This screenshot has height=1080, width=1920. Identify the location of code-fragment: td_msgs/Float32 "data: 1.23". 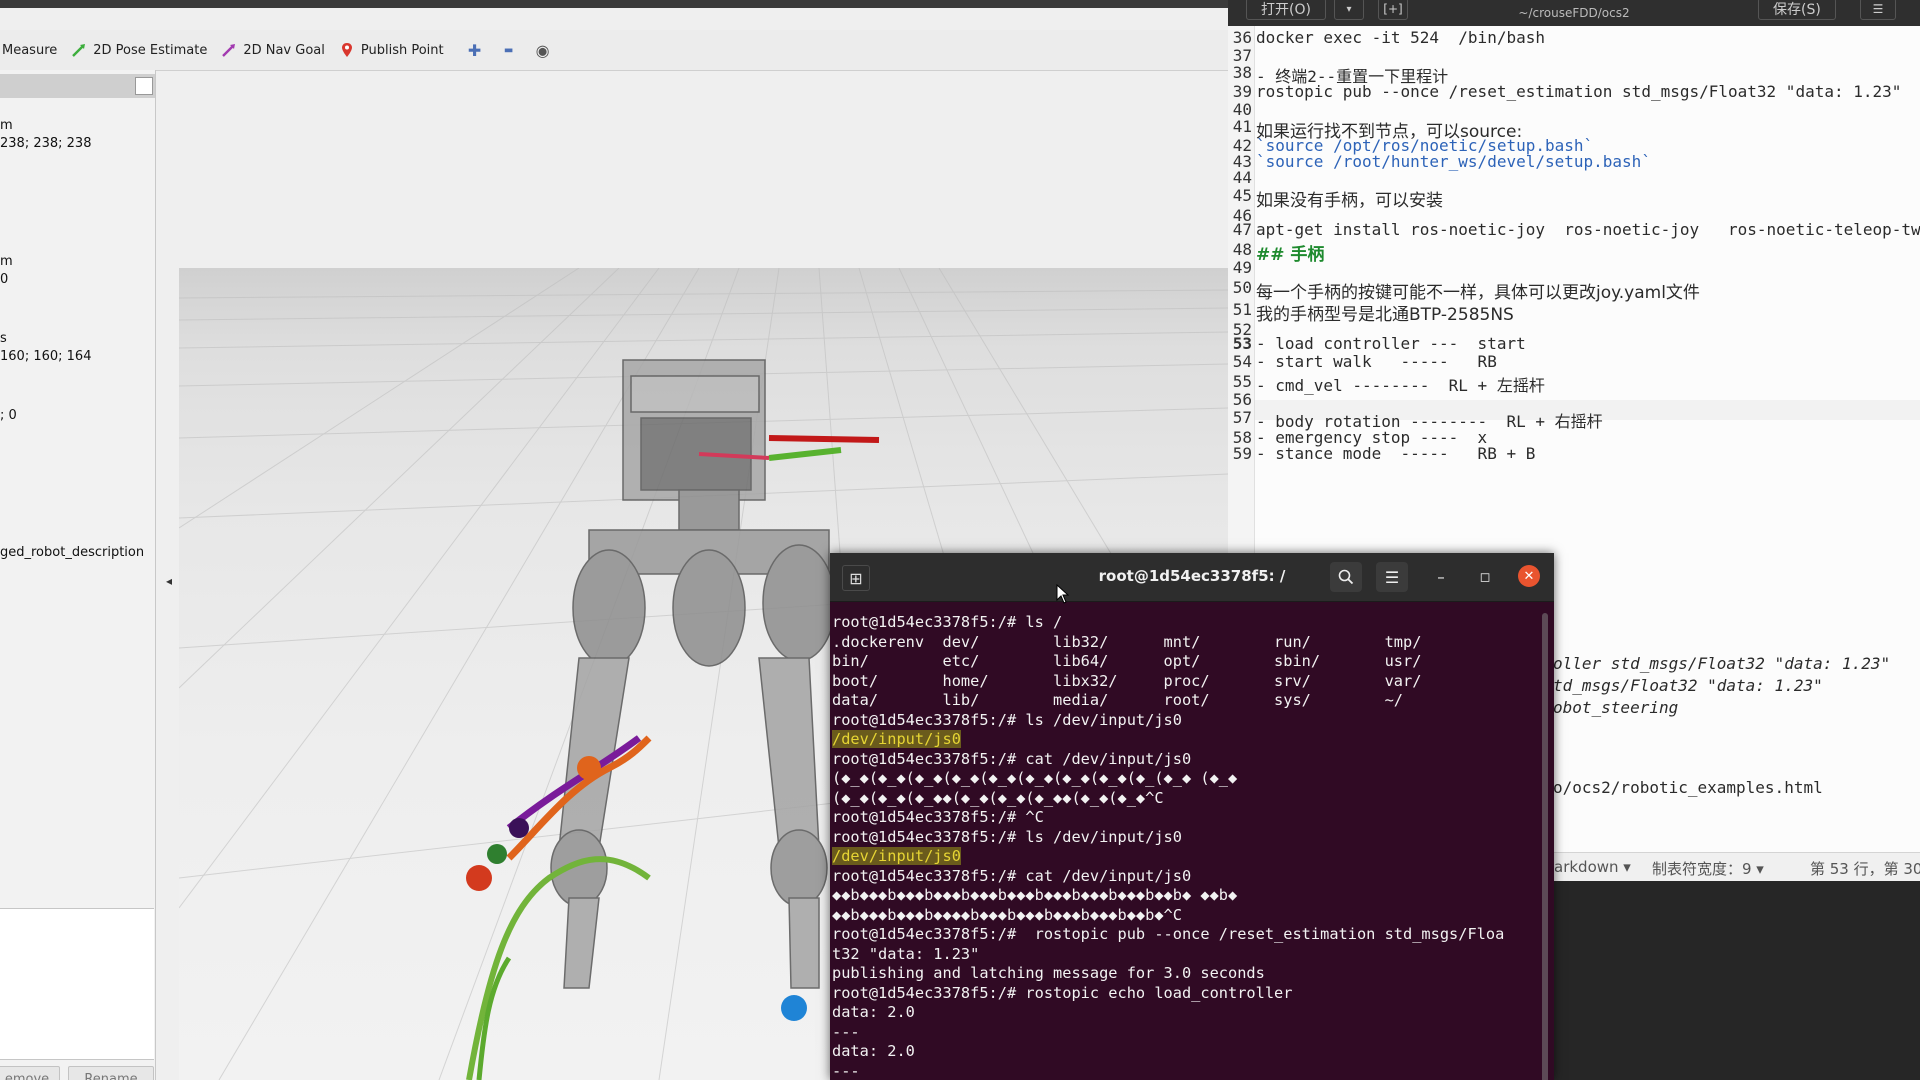
(1688, 685).